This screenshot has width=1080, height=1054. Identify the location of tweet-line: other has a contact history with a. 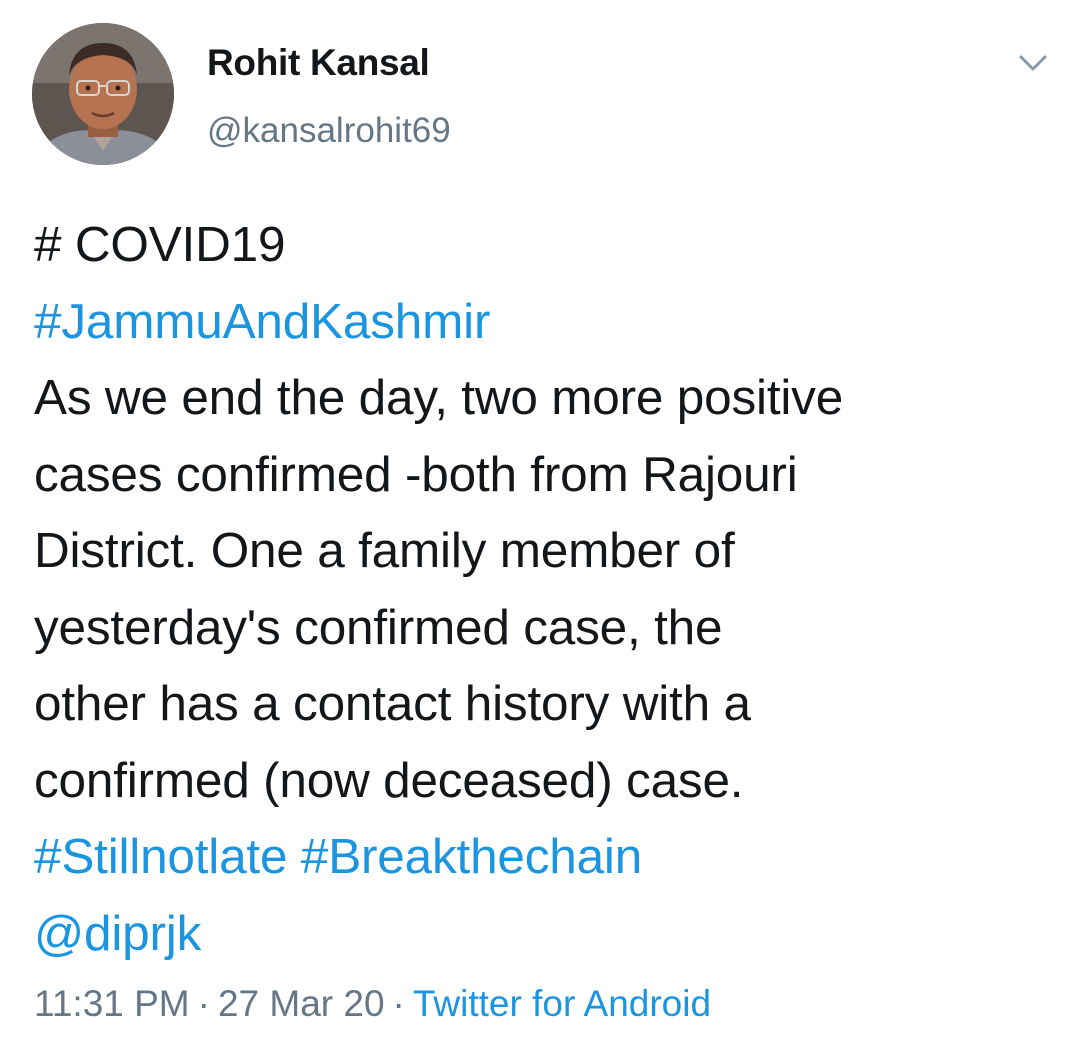
(392, 703).